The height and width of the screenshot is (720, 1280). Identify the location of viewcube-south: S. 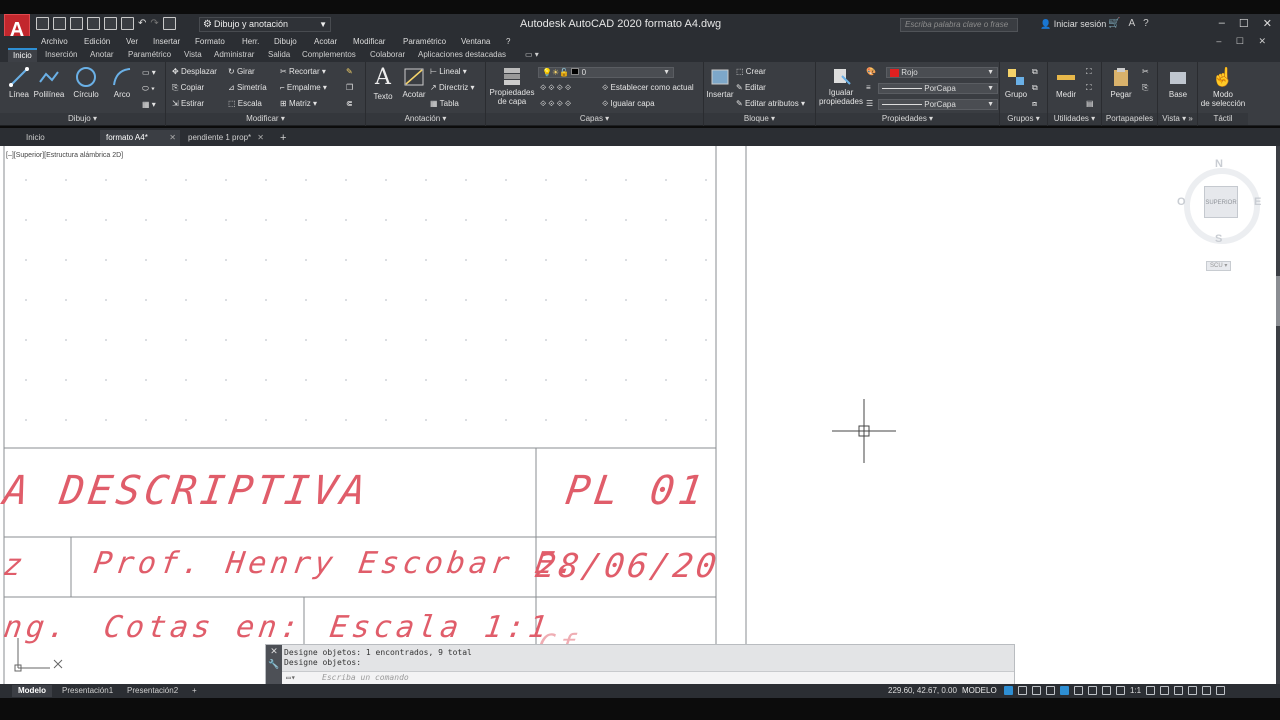
(1218, 239).